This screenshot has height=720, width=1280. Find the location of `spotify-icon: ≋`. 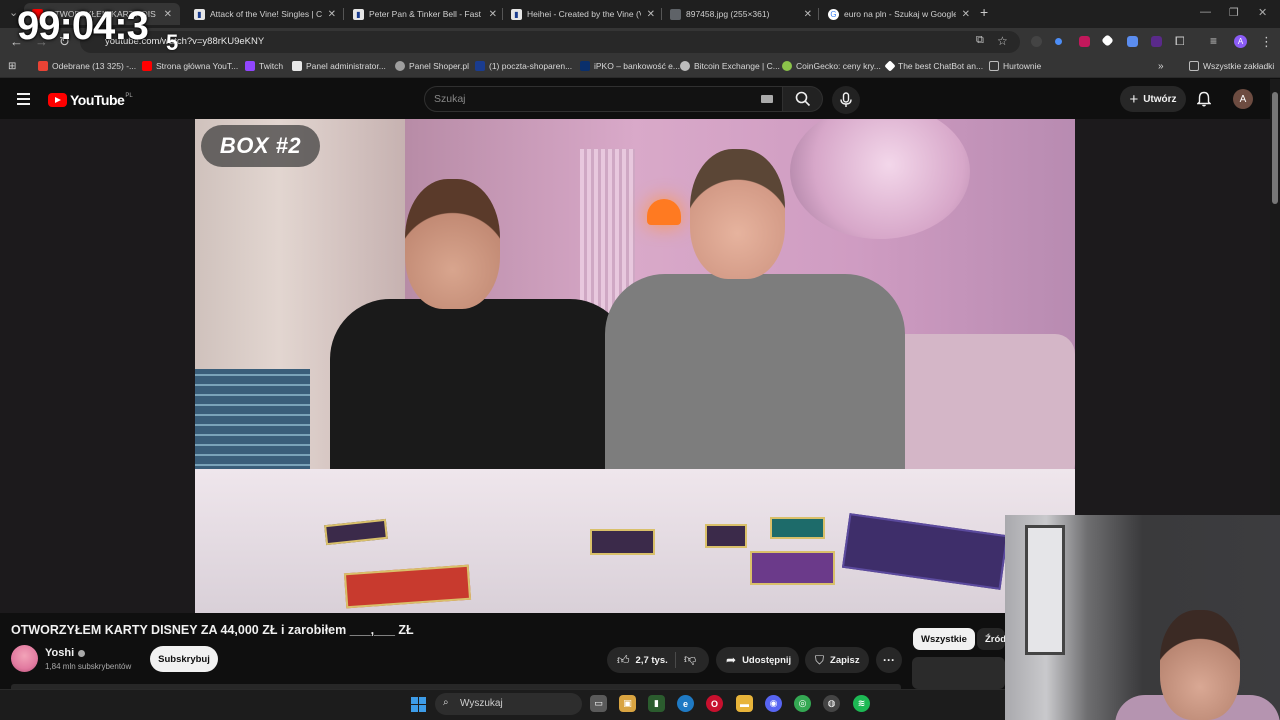

spotify-icon: ≋ is located at coordinates (861, 703).